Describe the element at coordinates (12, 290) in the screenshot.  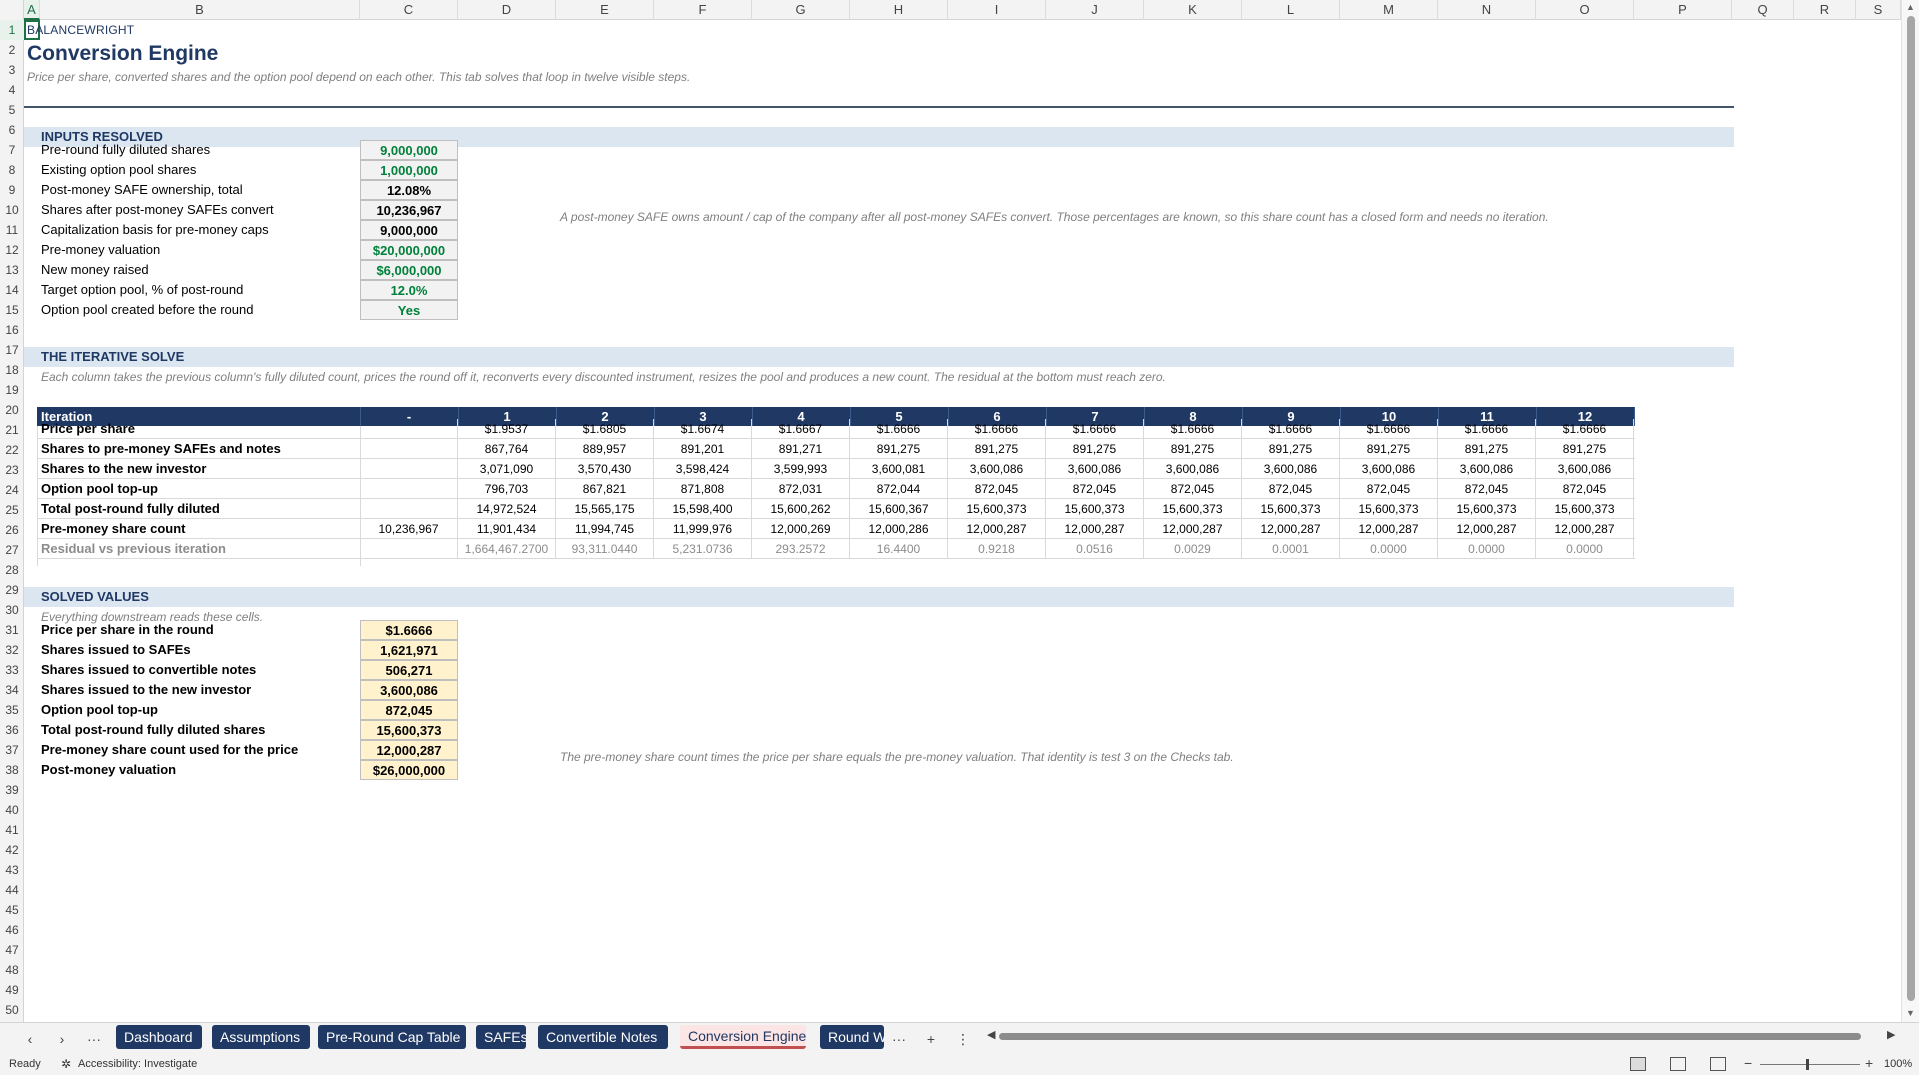
I see `row-header-14: 14` at that location.